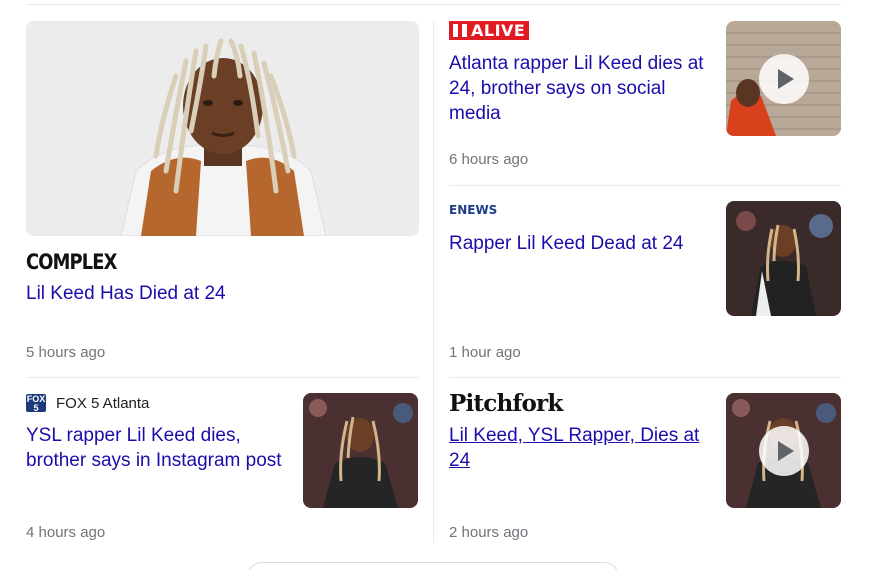 Image resolution: width=895 pixels, height=570 pixels. What do you see at coordinates (103, 403) in the screenshot?
I see `source-name-fox5: FOX 5 Atlanta` at bounding box center [103, 403].